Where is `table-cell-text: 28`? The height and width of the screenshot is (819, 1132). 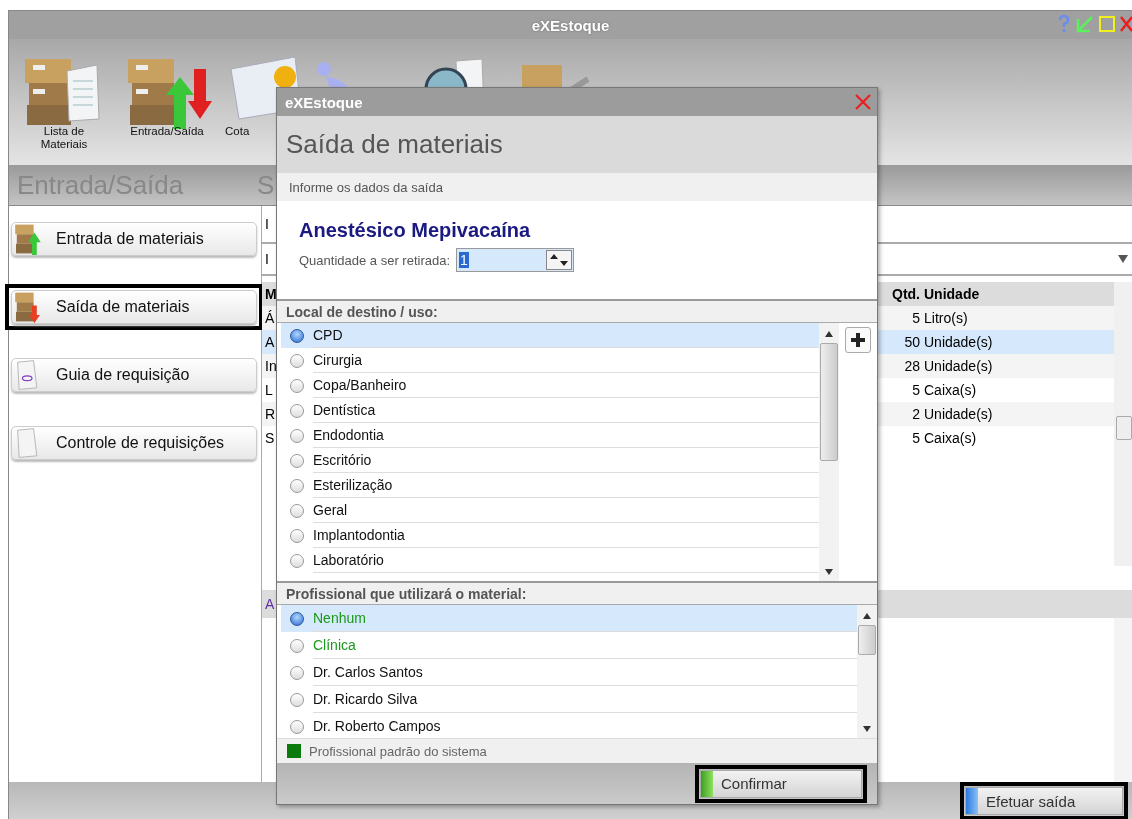
table-cell-text: 28 is located at coordinates (912, 366).